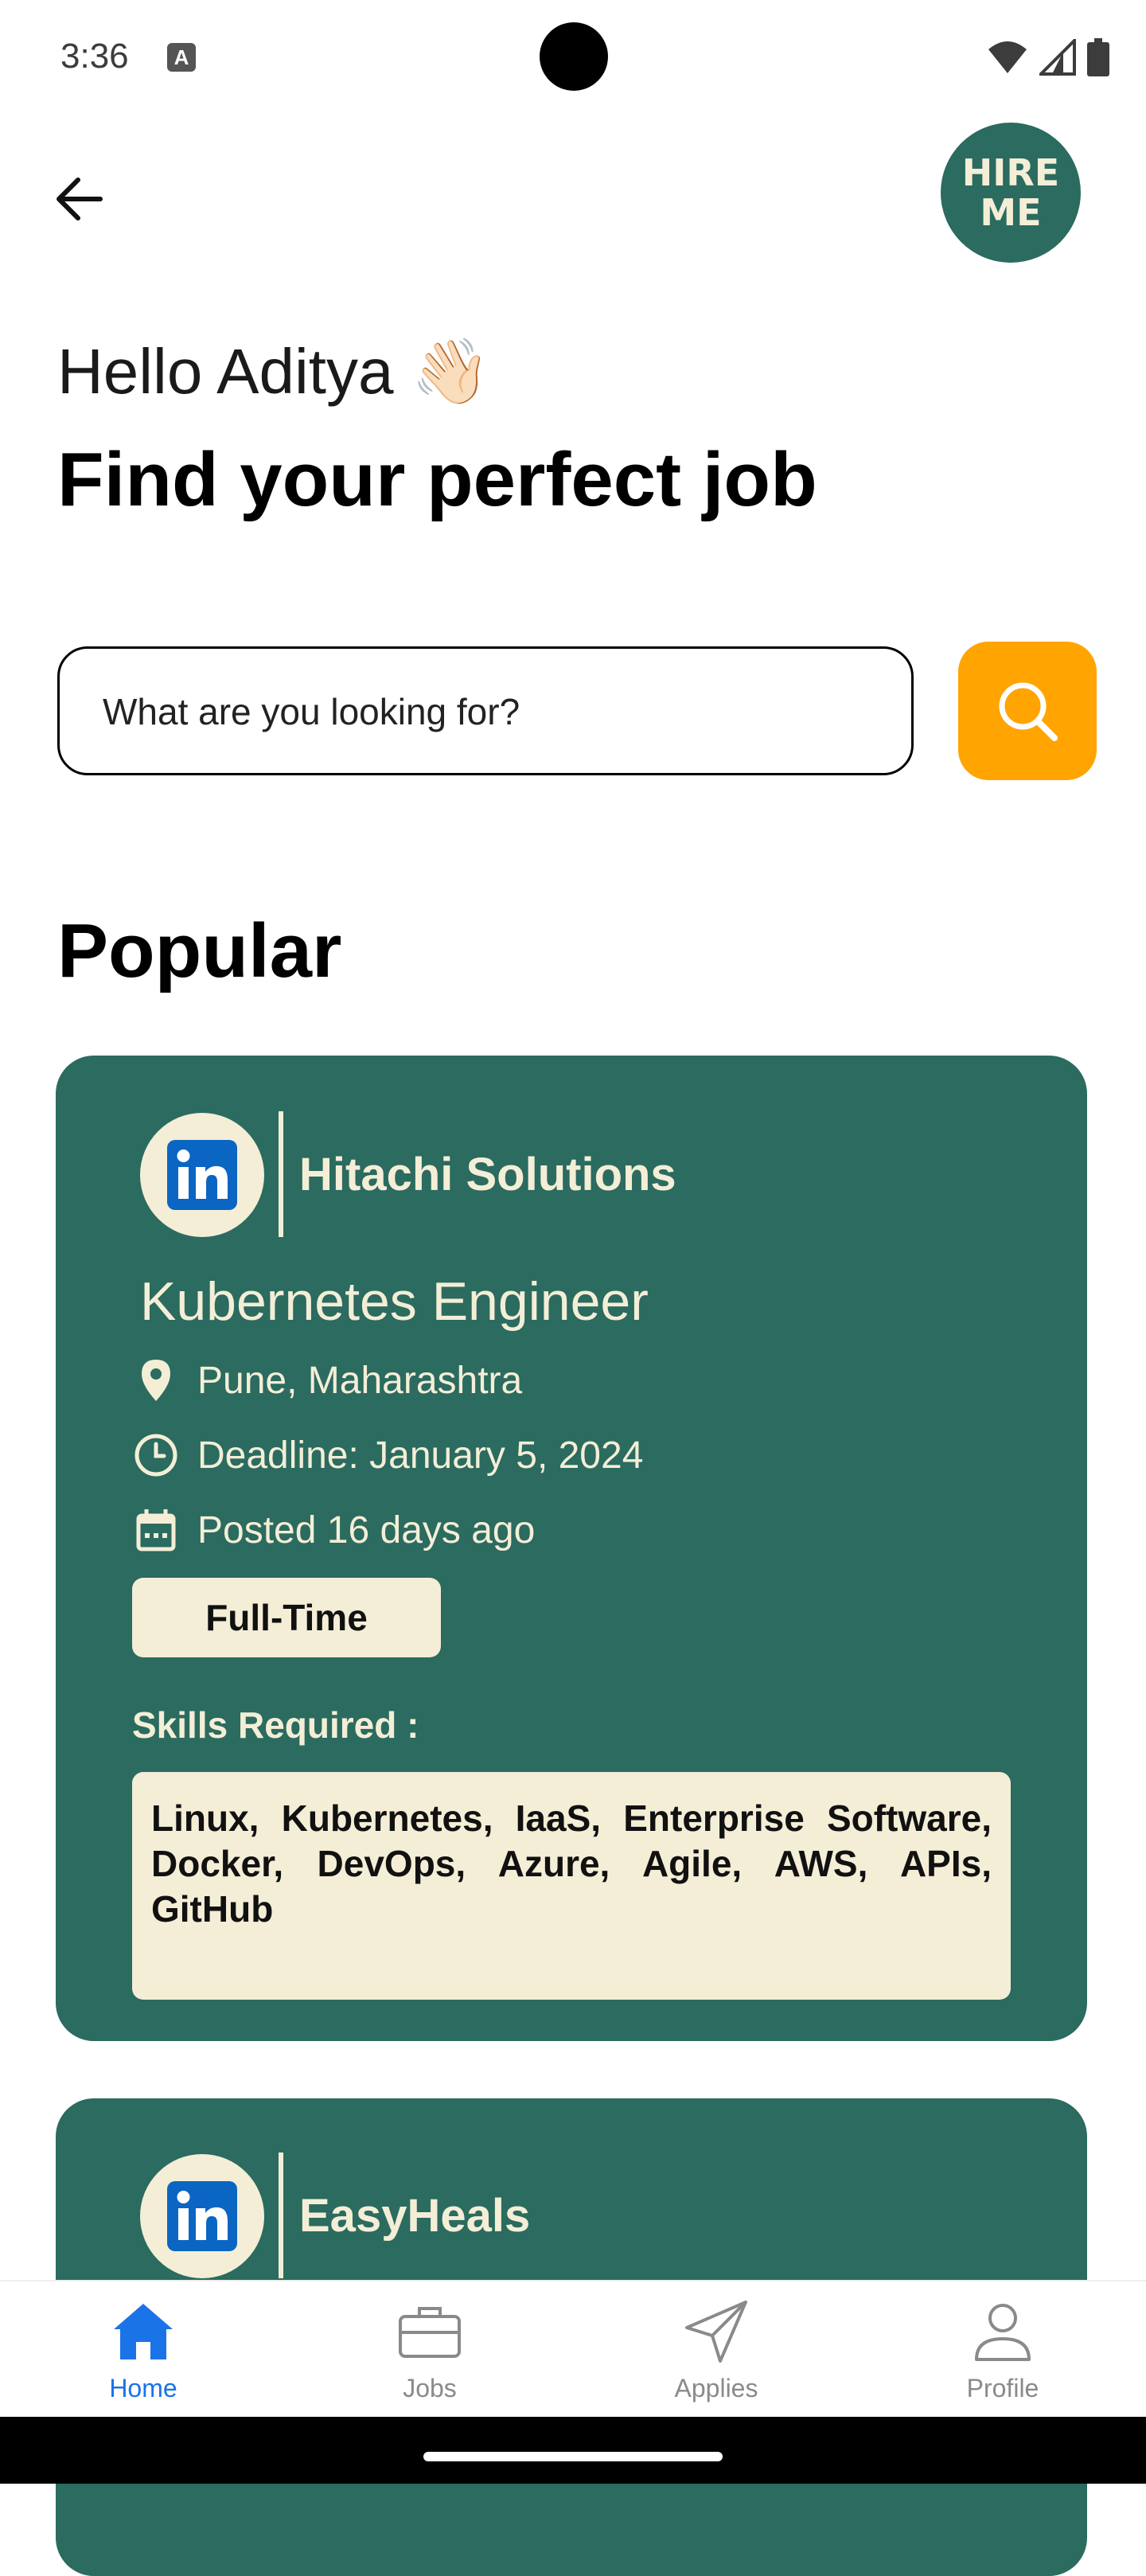  What do you see at coordinates (286, 1617) in the screenshot?
I see `job-type-badge: Full-Time` at bounding box center [286, 1617].